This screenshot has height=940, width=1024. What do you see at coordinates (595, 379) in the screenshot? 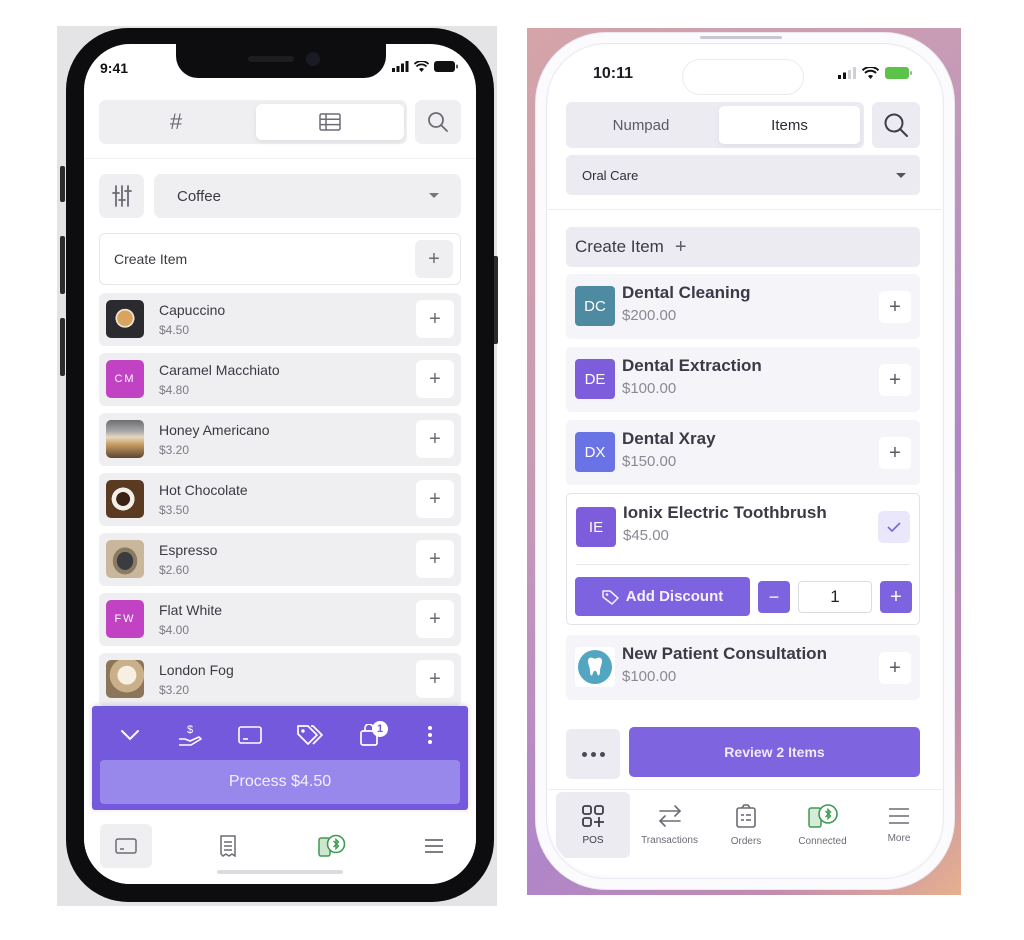
I see `item-initials-avatar: DE` at bounding box center [595, 379].